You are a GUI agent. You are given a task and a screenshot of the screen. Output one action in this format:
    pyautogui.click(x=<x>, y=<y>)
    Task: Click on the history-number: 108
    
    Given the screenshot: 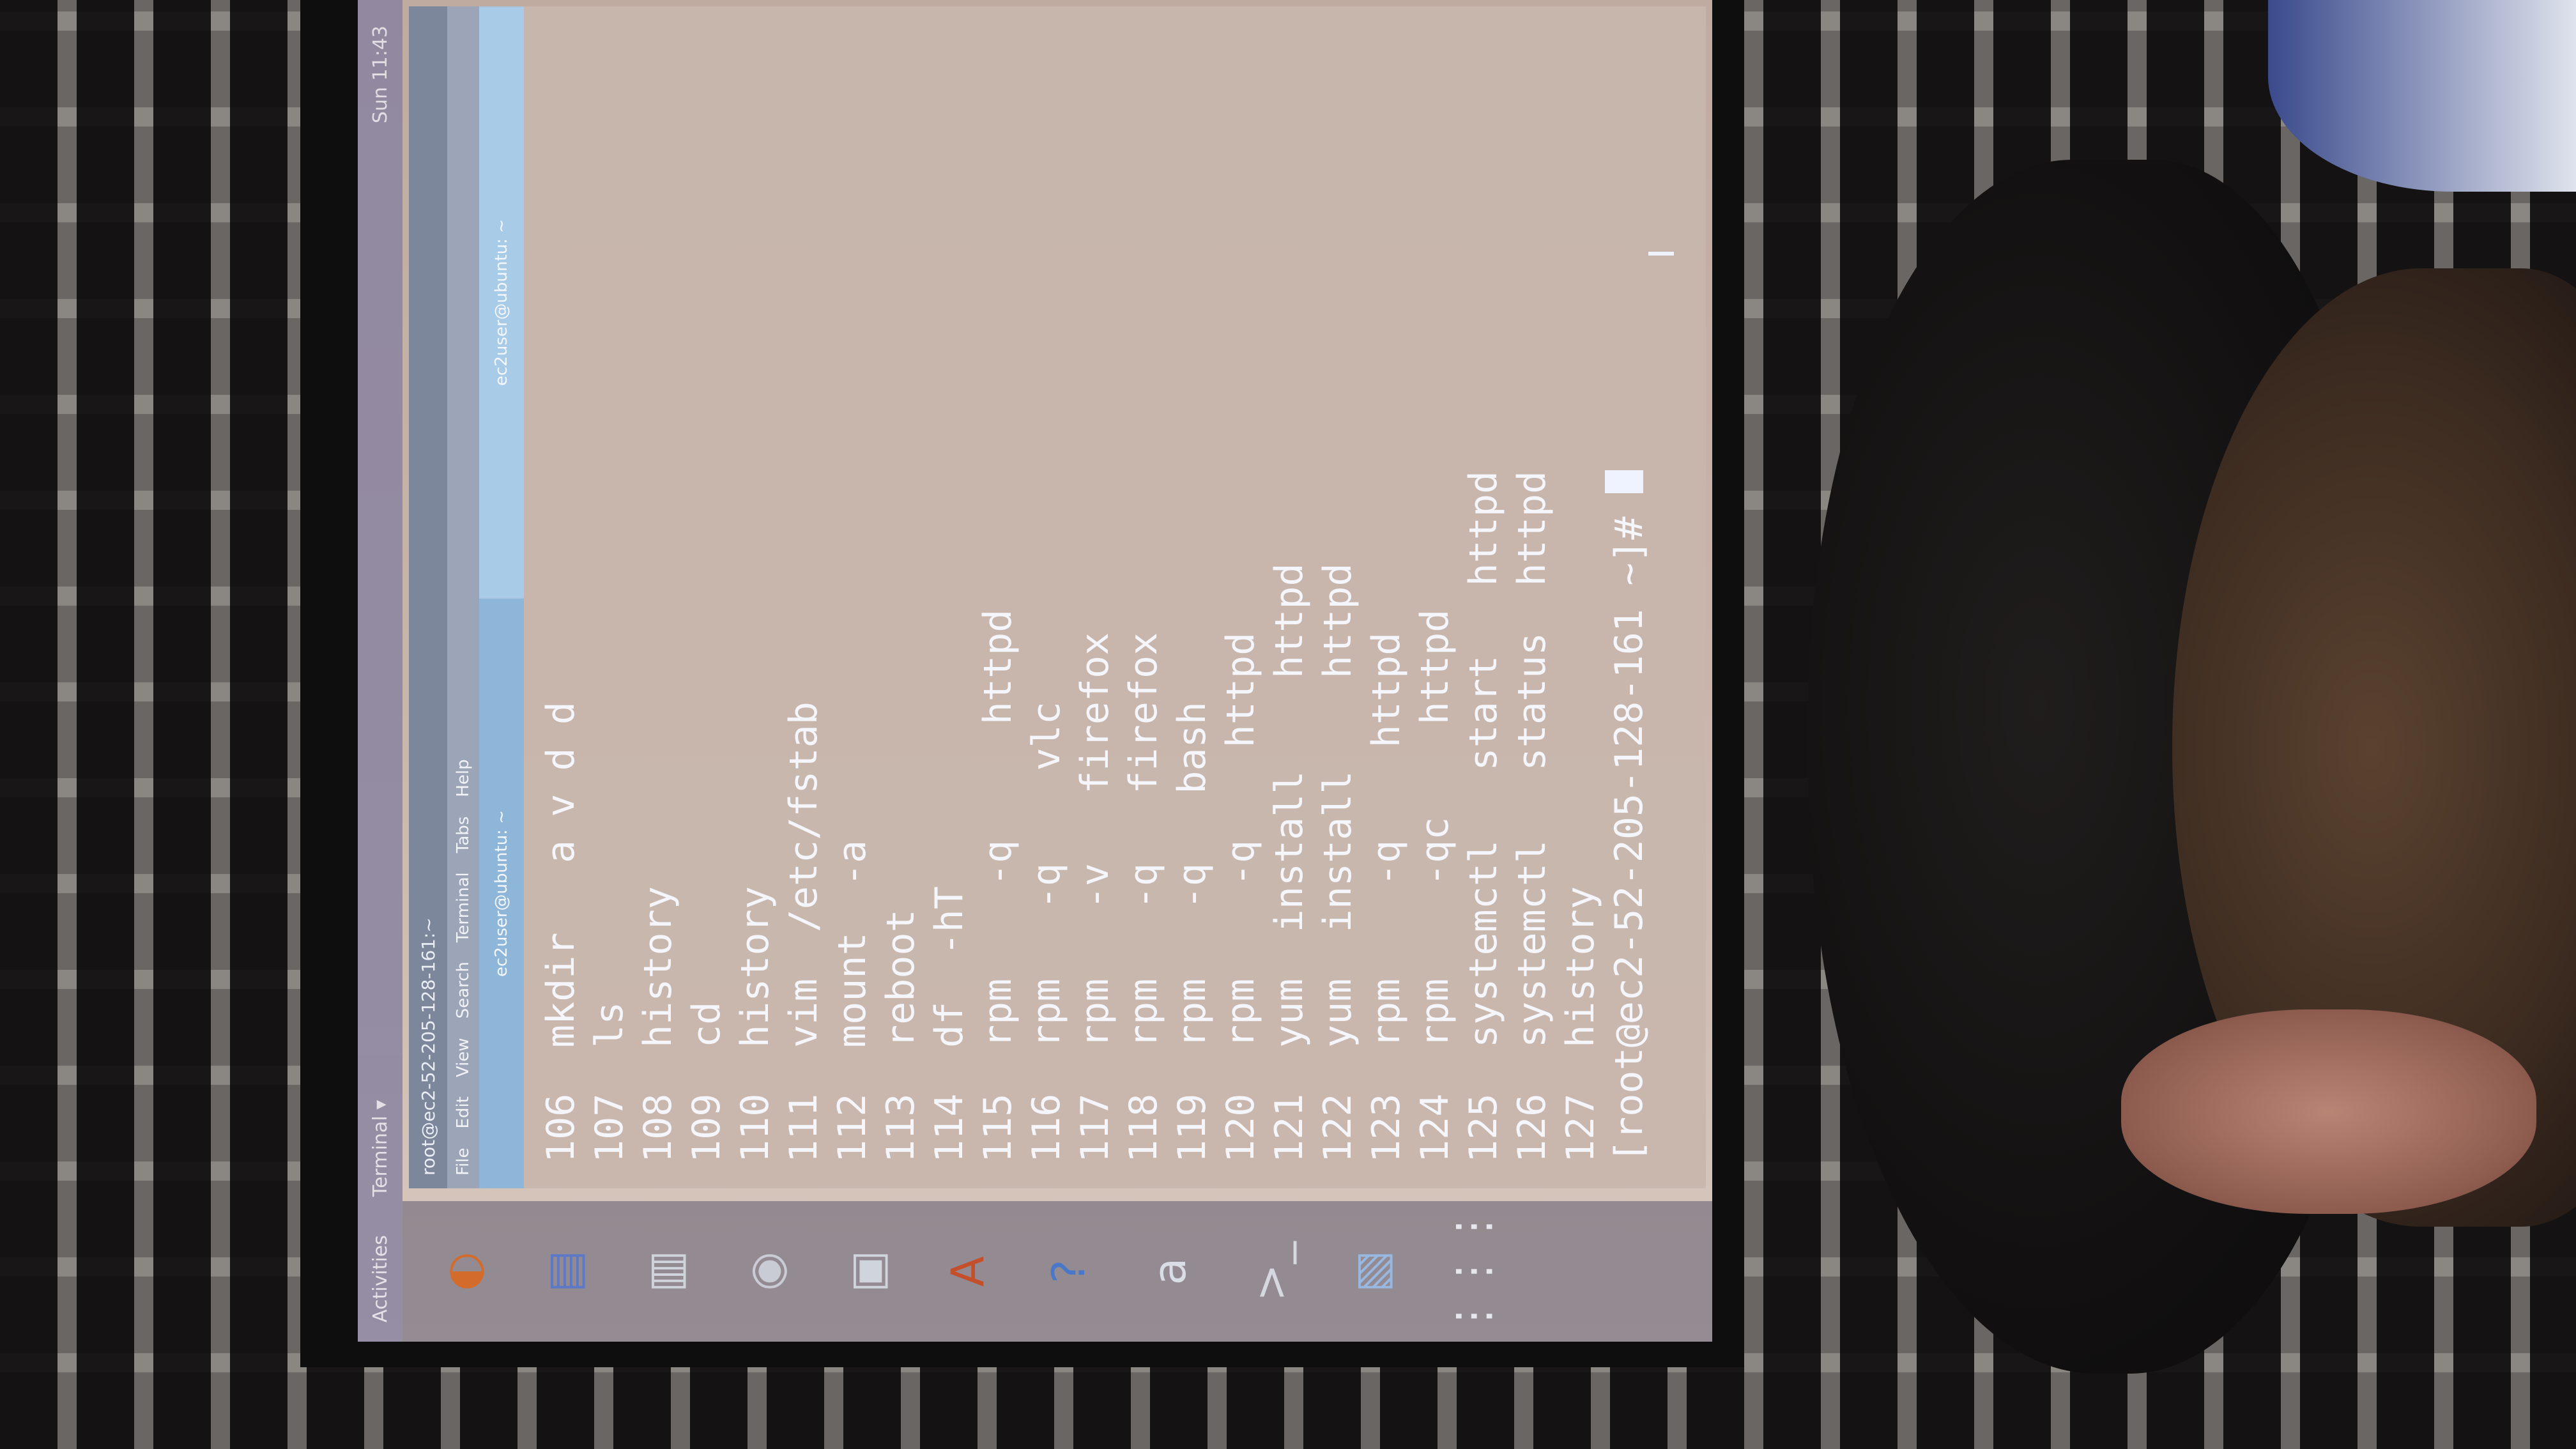 What is the action you would take?
    pyautogui.click(x=658, y=1128)
    